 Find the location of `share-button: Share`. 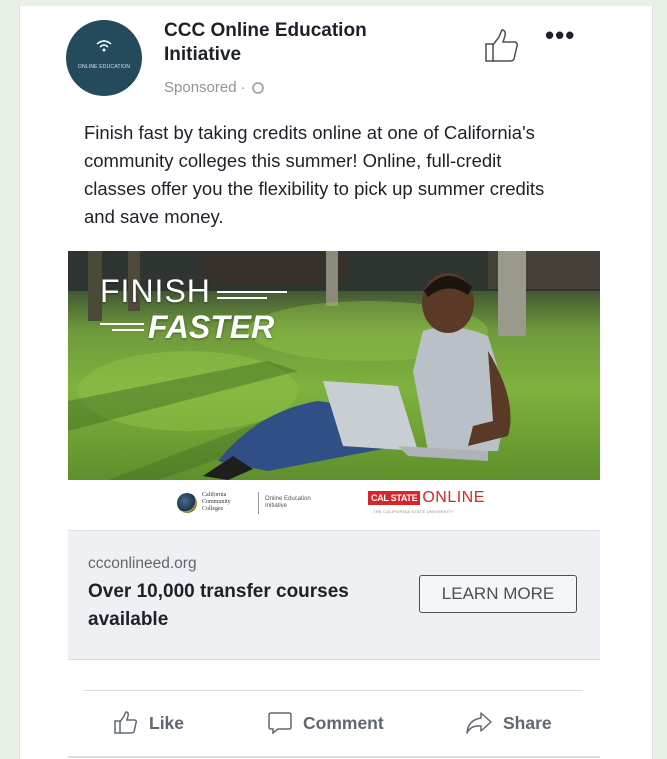

share-button: Share is located at coordinates (508, 723).